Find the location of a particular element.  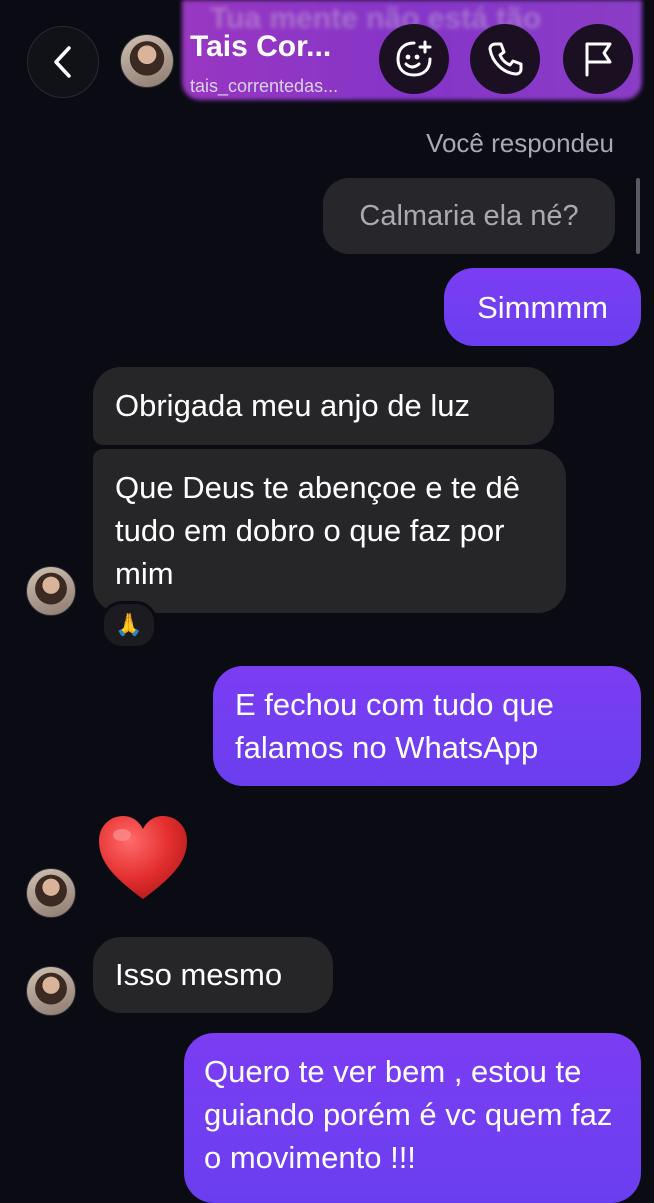

sticker-button is located at coordinates (414, 59).